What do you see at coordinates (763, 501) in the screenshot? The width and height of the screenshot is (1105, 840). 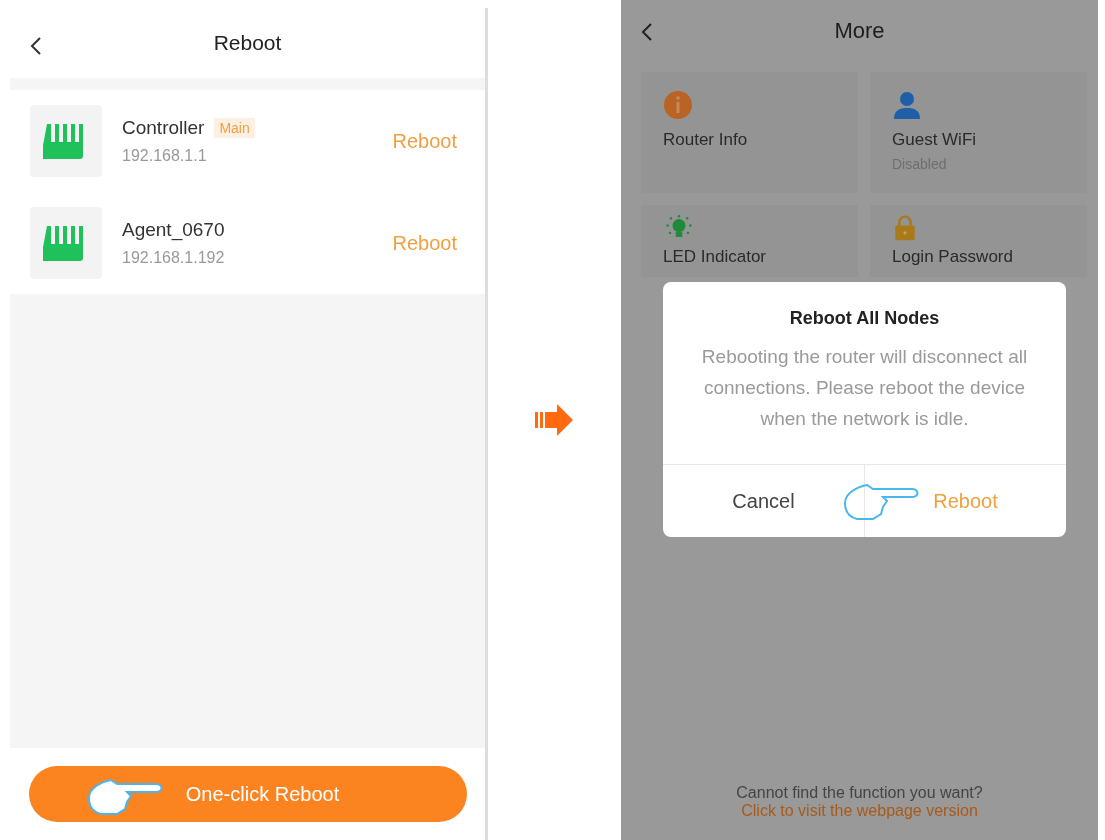 I see `cancel-button: Cancel` at bounding box center [763, 501].